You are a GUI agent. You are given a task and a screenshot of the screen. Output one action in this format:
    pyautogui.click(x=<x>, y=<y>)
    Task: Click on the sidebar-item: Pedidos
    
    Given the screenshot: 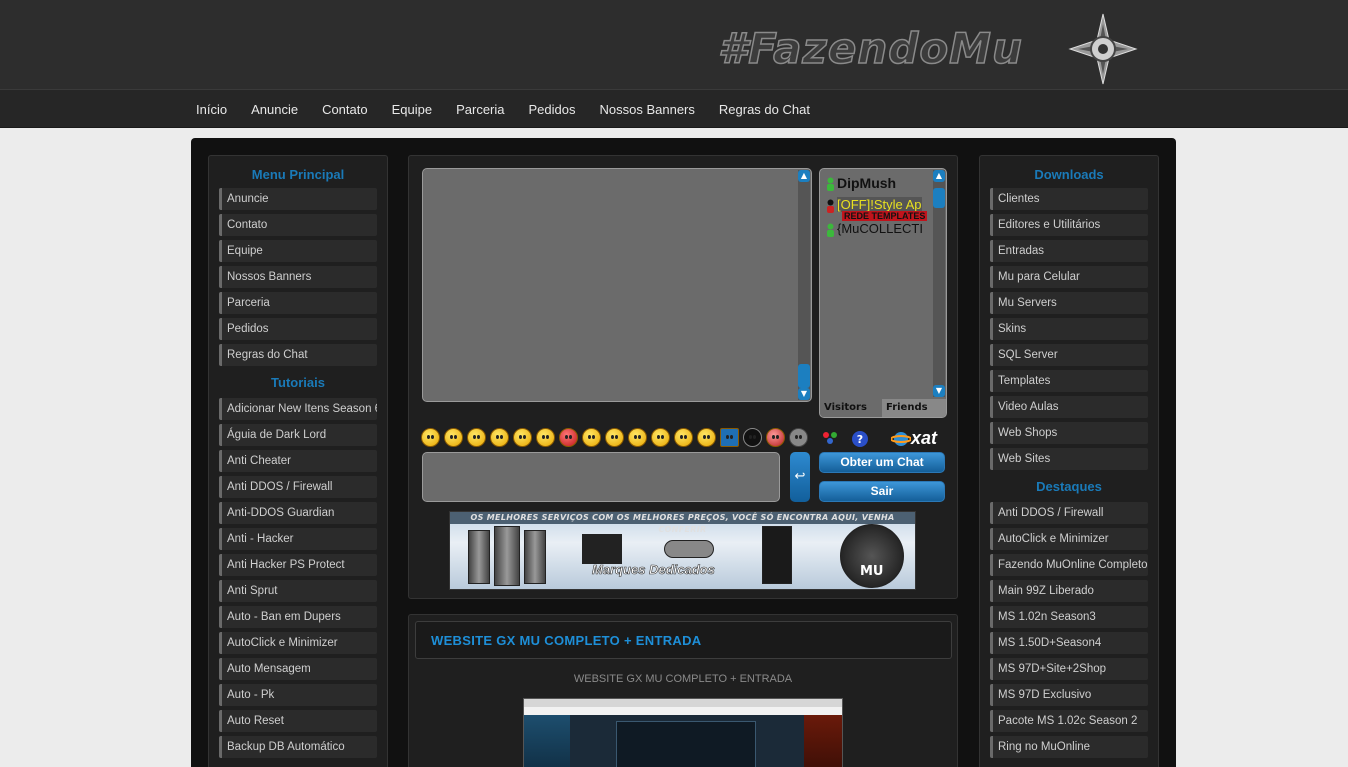 What is the action you would take?
    pyautogui.click(x=298, y=329)
    